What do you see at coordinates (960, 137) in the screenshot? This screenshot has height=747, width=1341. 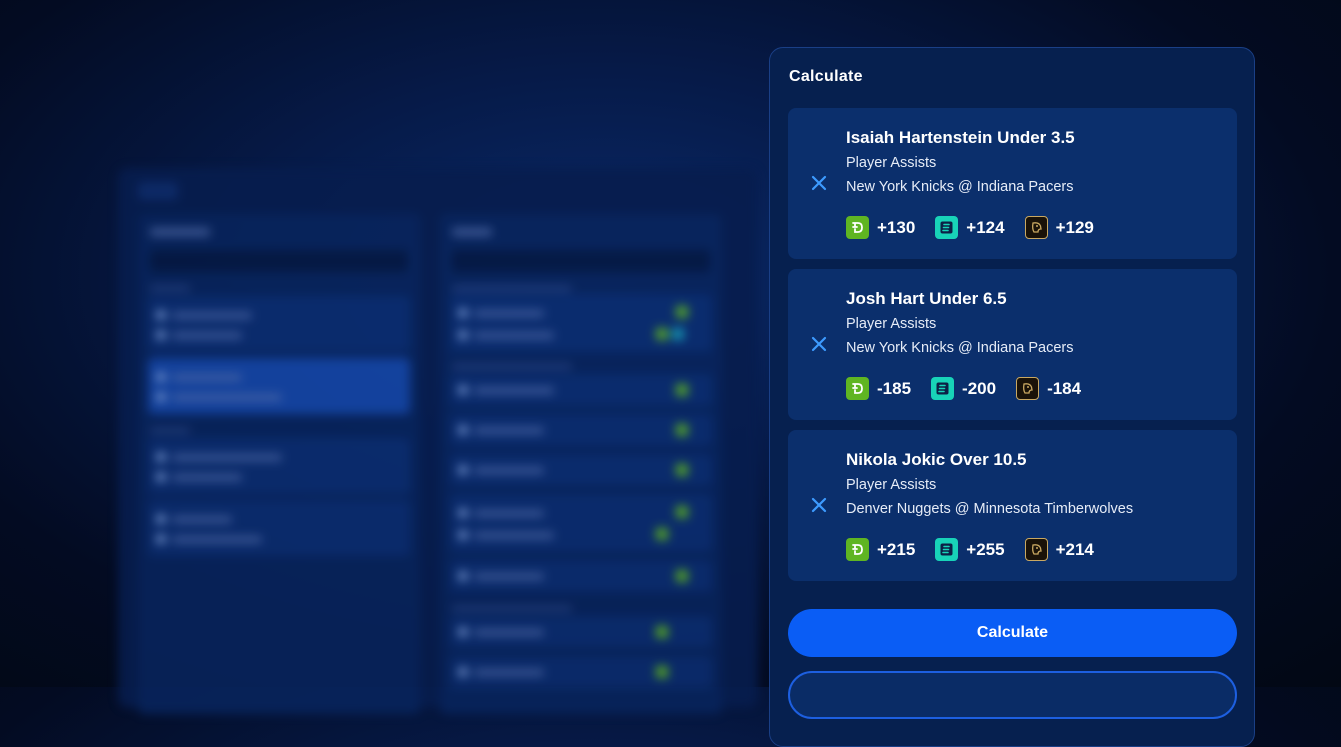 I see `bet-title: Isaiah Hartenstein Under 3.5` at bounding box center [960, 137].